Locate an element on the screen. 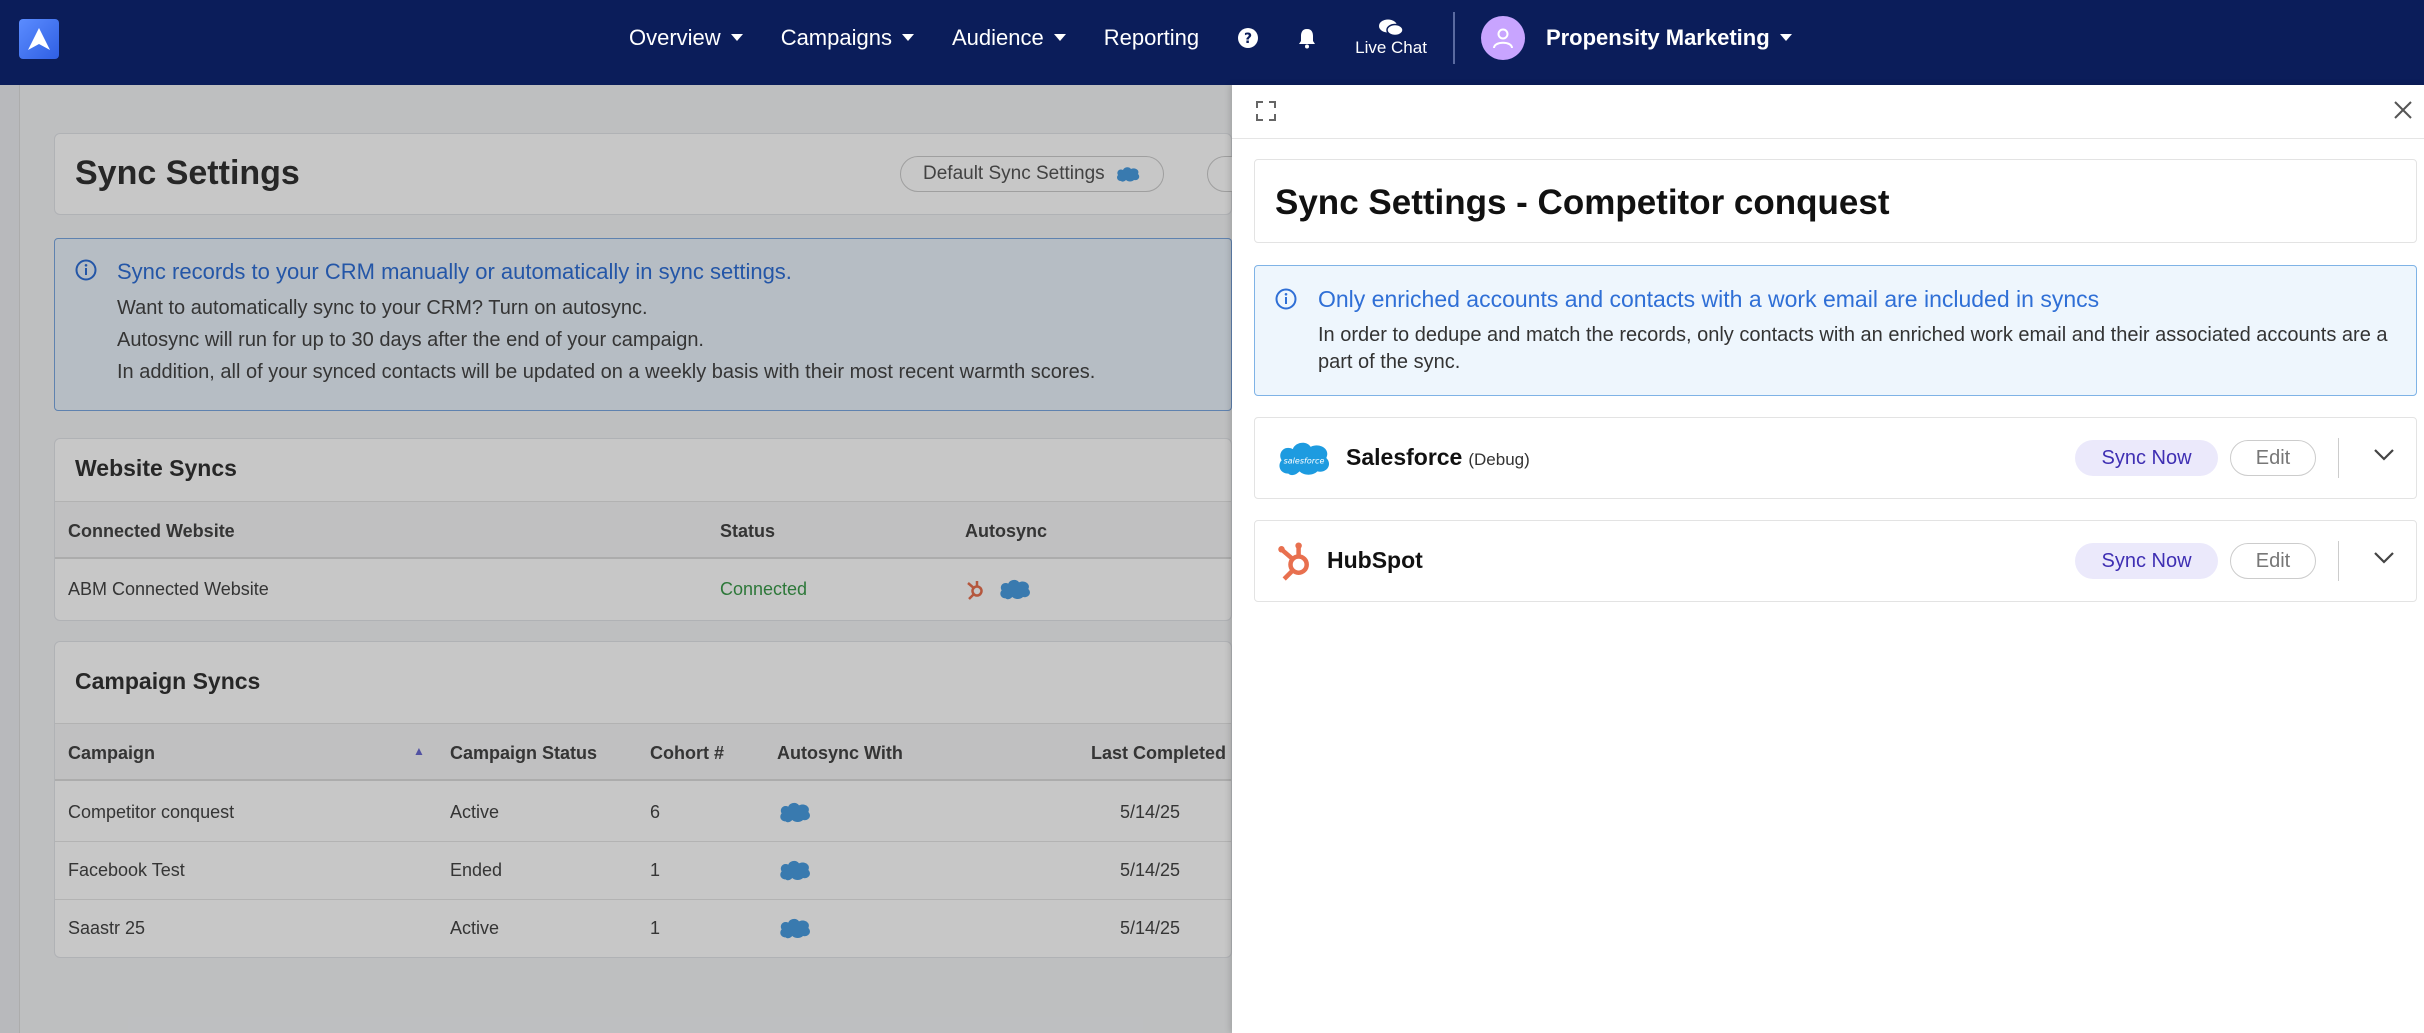  crm-name: Salesforce (Debug) is located at coordinates (1438, 457).